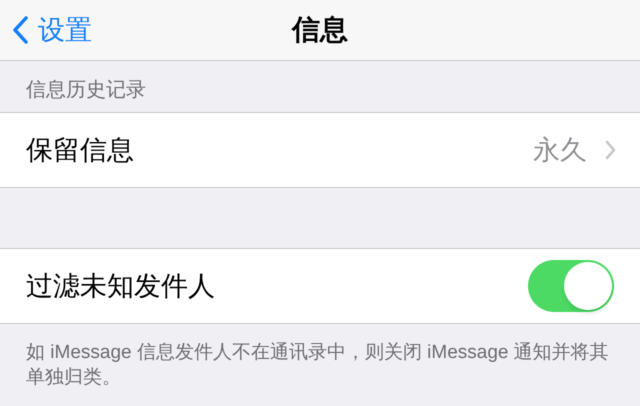 This screenshot has width=640, height=406. Describe the element at coordinates (610, 150) in the screenshot. I see `chevron-icon` at that location.